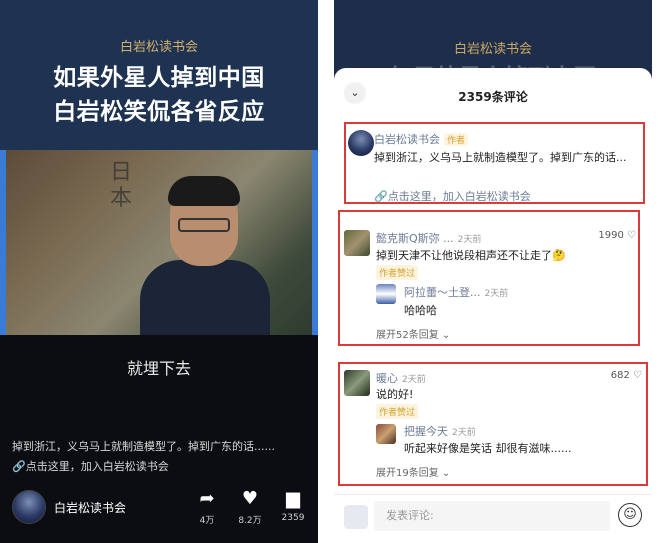 This screenshot has width=663, height=543. What do you see at coordinates (456, 292) in the screenshot?
I see `reply-author-name: 阿拉蕾～土登... 2天前` at bounding box center [456, 292].